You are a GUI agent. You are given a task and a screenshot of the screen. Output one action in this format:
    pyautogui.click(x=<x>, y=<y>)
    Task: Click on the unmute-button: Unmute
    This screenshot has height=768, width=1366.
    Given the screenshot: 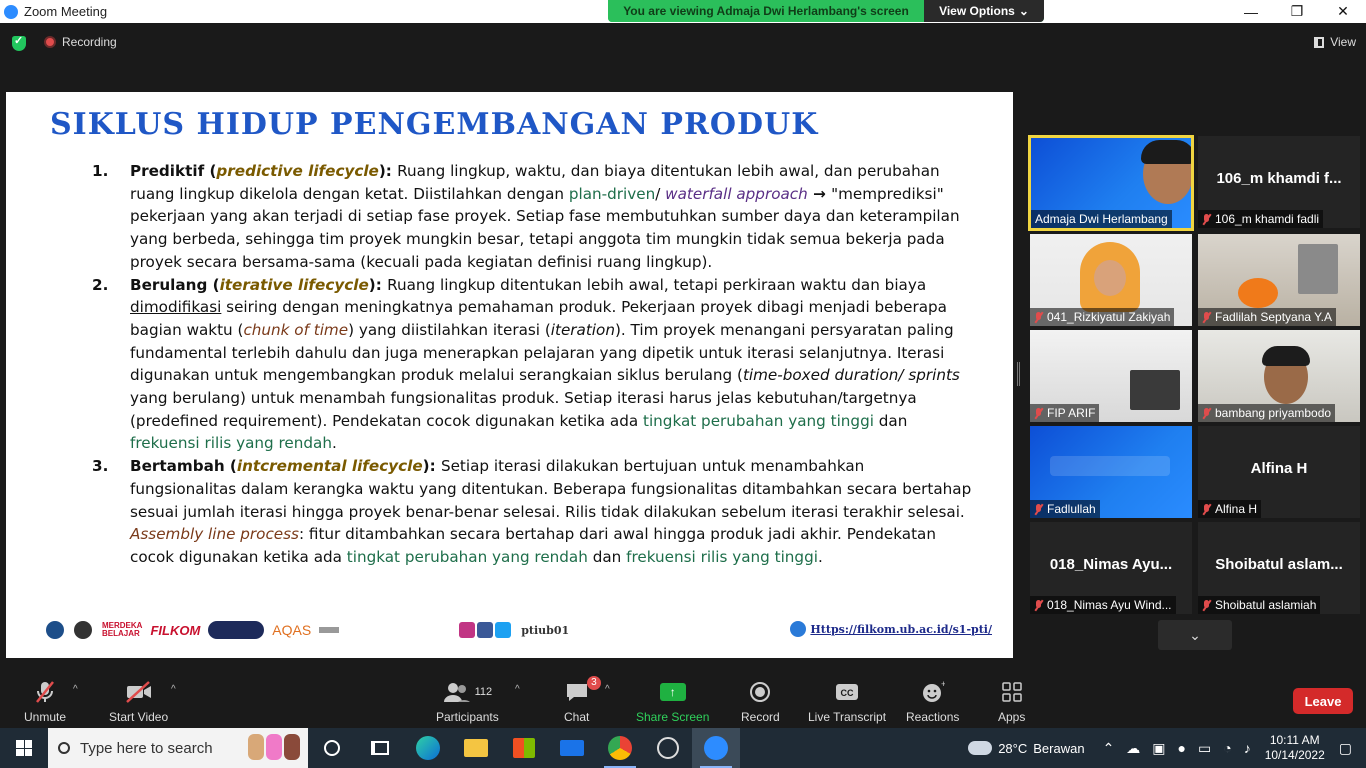 What is the action you would take?
    pyautogui.click(x=45, y=701)
    